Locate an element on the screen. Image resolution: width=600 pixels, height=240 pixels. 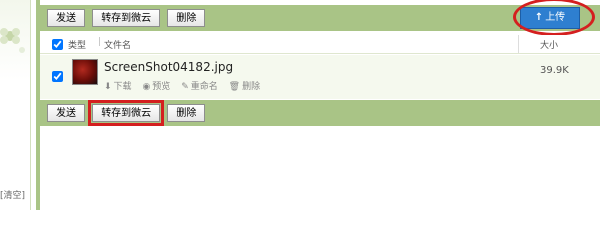
header-divider-line is located at coordinates (320, 53).